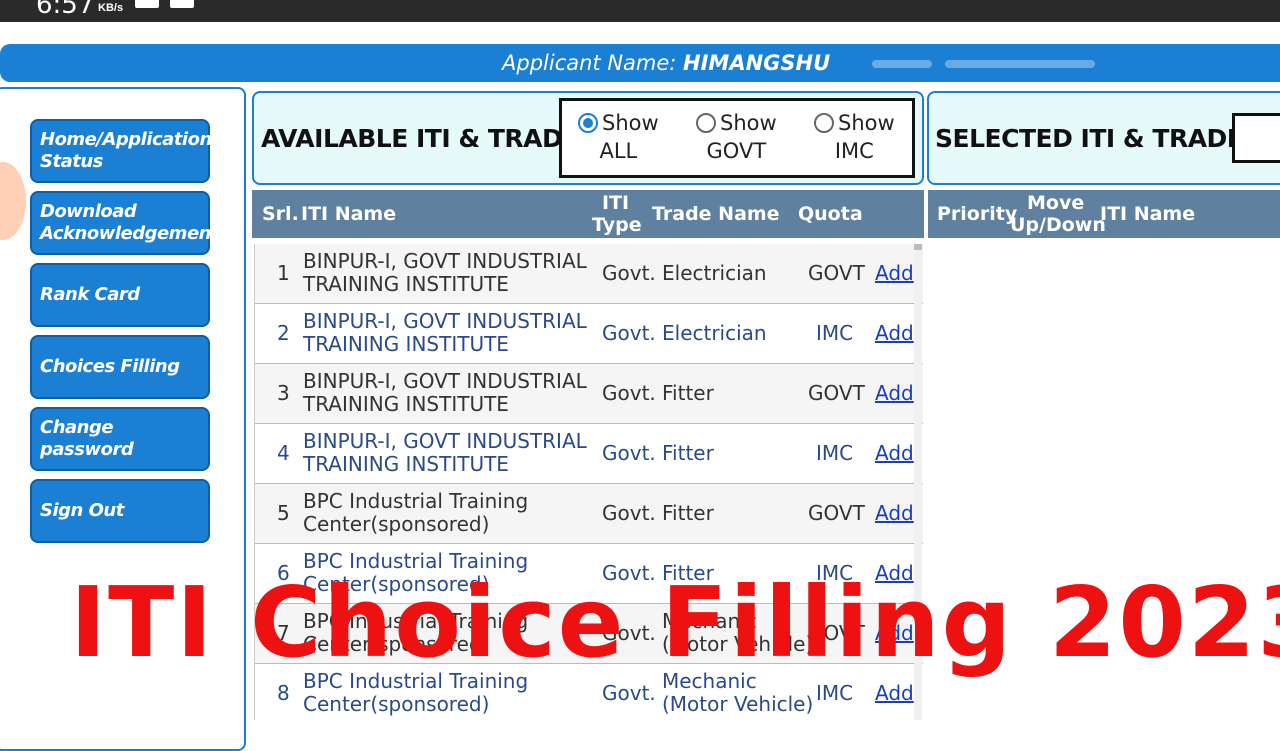 This screenshot has width=1280, height=751. I want to click on book-icon, so click(182, 4).